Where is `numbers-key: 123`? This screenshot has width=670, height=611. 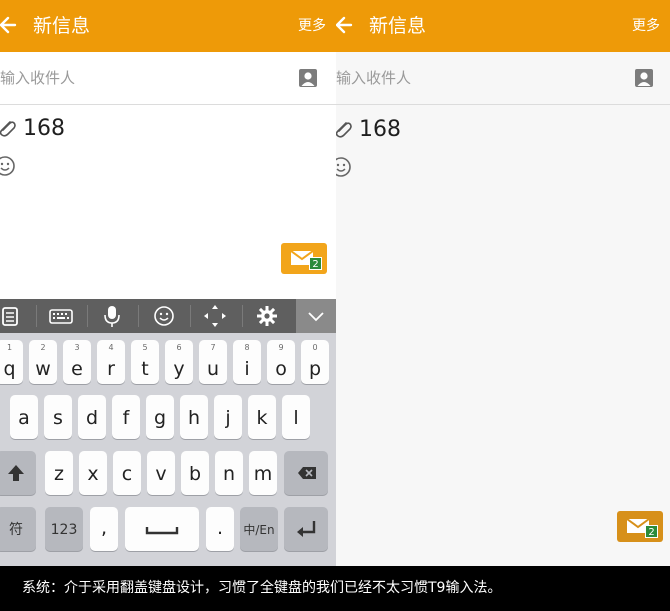 numbers-key: 123 is located at coordinates (64, 529).